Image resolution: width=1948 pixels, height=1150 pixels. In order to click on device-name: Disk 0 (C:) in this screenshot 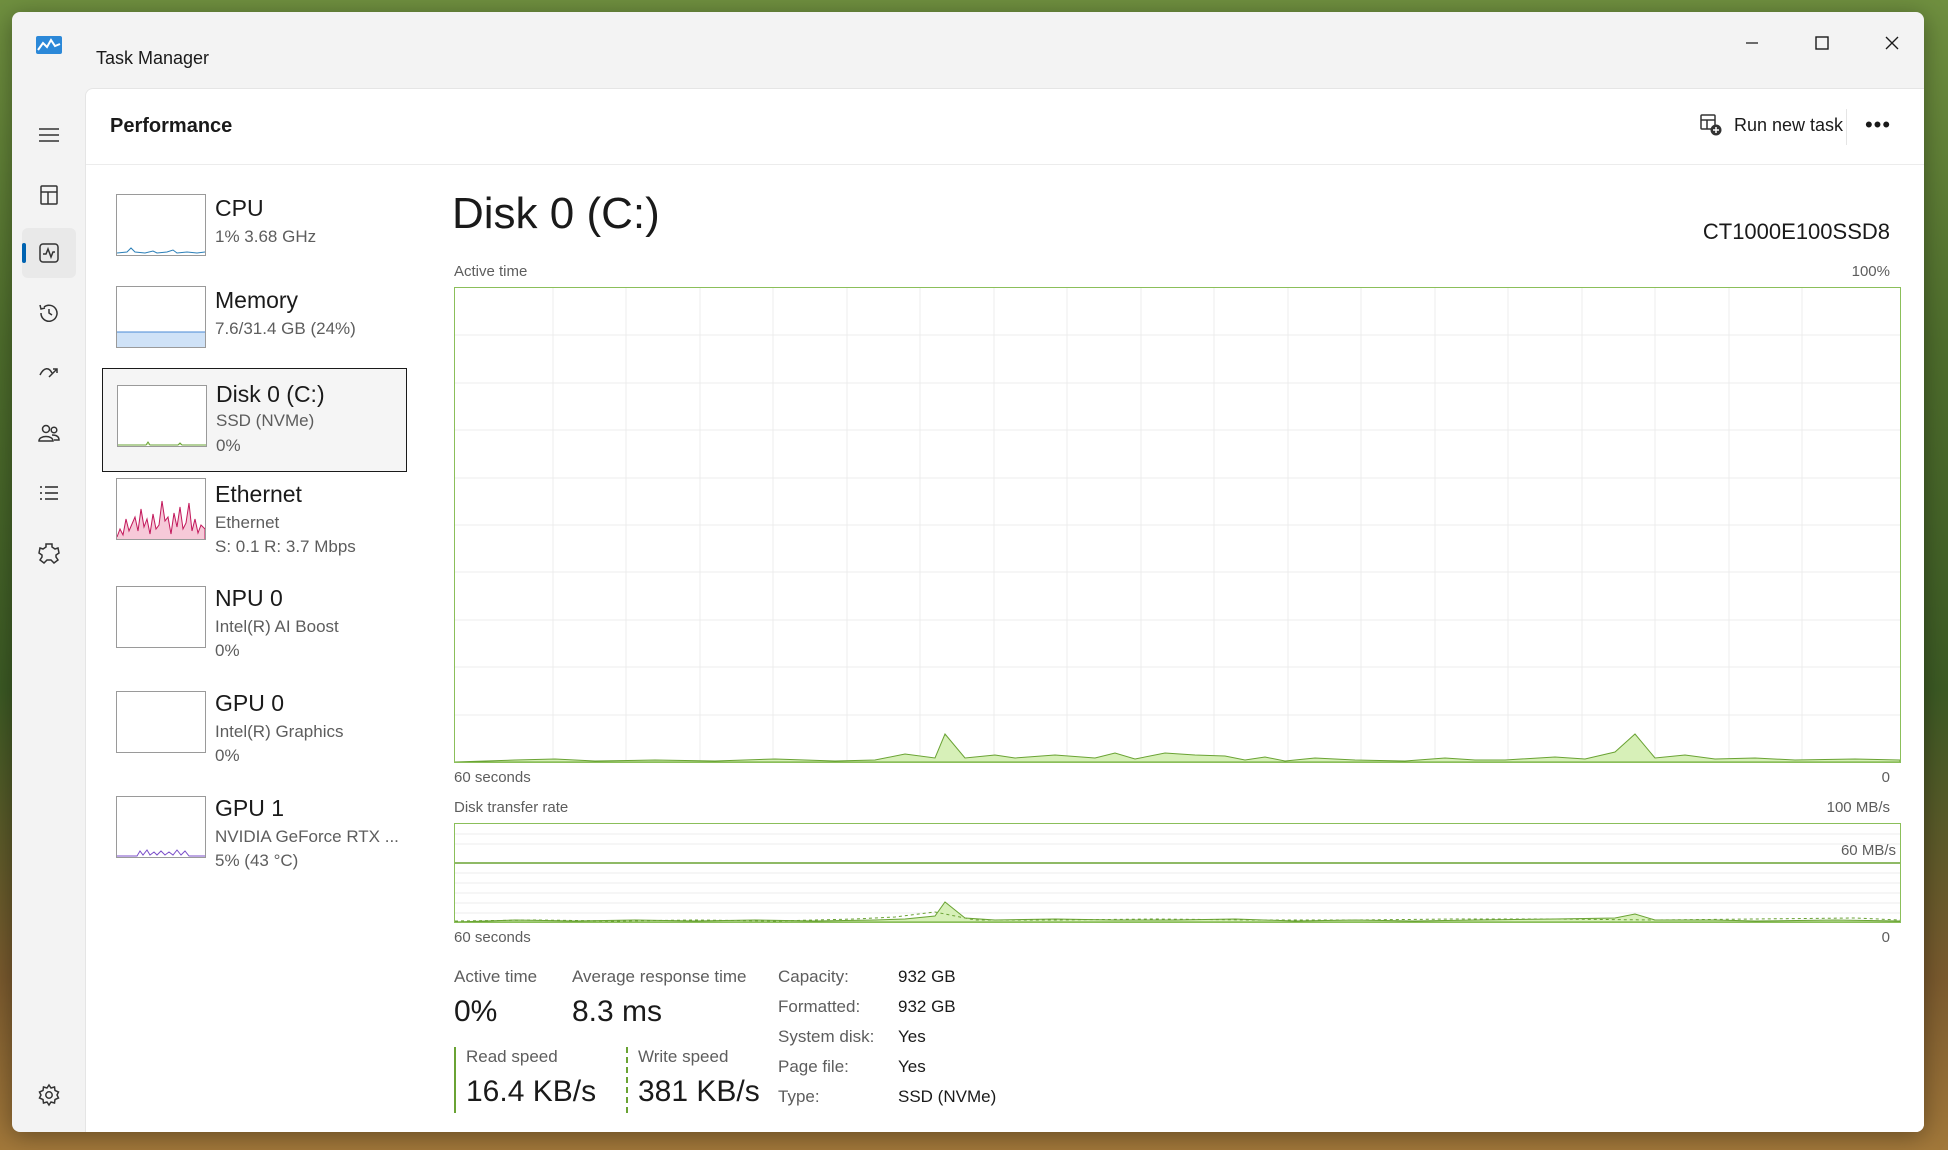, I will do `click(270, 394)`.